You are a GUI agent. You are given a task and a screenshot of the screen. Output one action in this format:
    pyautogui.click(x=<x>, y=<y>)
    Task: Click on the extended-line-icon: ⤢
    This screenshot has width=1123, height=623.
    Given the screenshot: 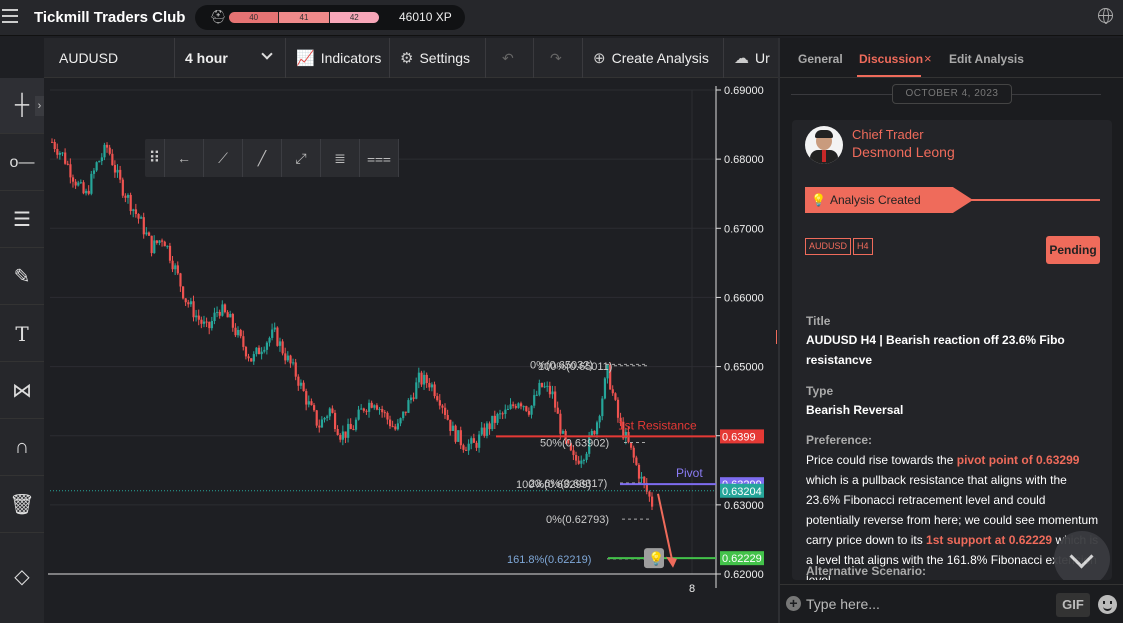 What is the action you would take?
    pyautogui.click(x=301, y=158)
    